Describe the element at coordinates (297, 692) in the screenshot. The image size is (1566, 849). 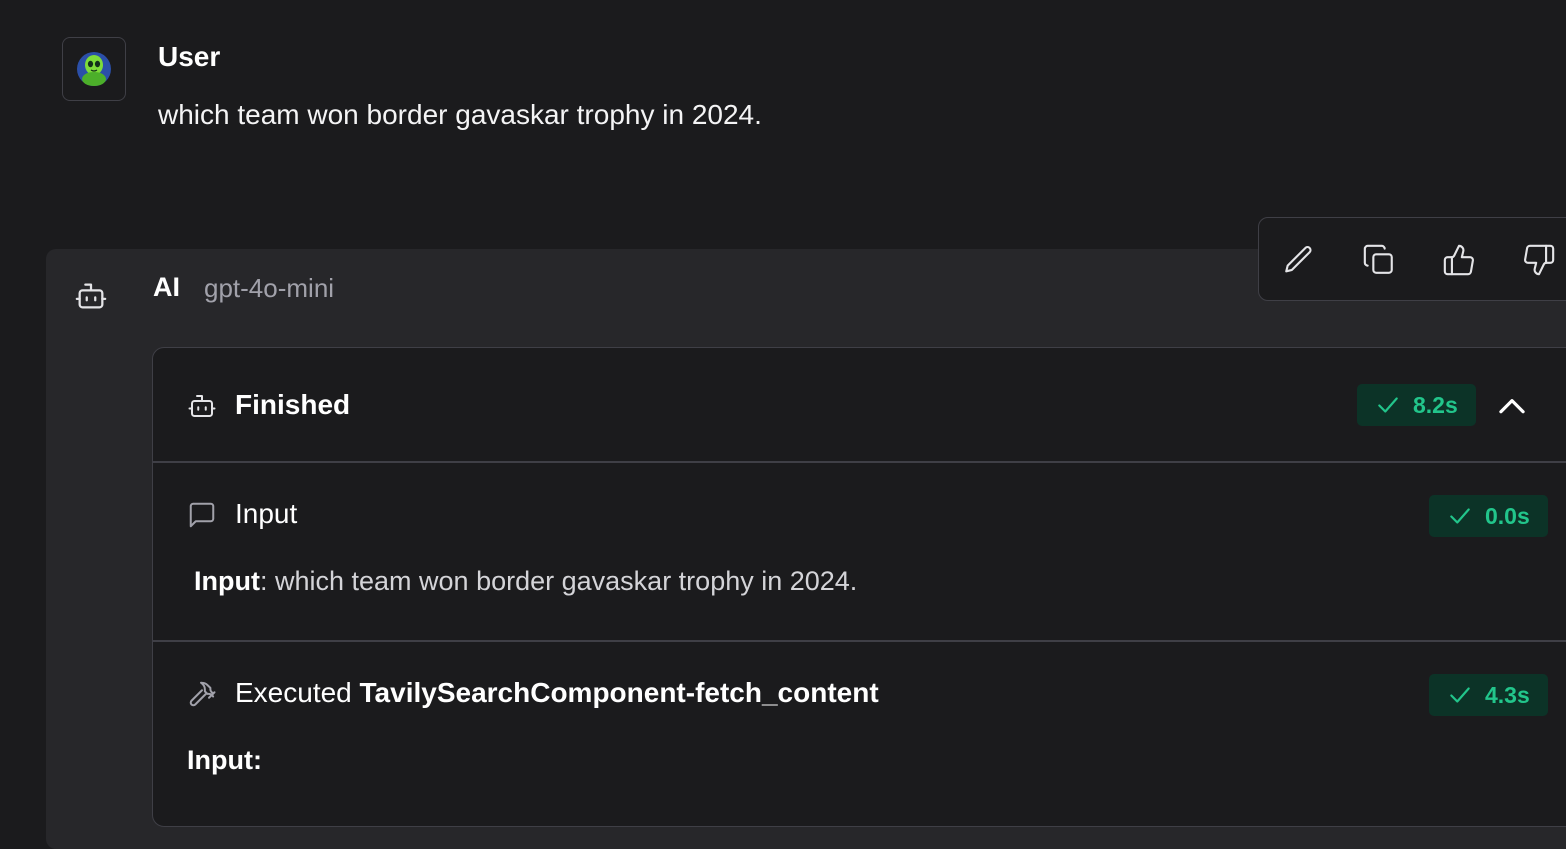
I see `step-title-prefix: Executed` at that location.